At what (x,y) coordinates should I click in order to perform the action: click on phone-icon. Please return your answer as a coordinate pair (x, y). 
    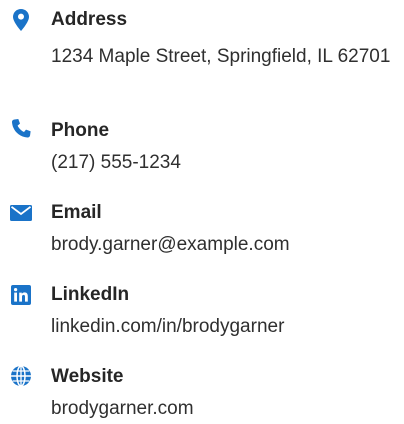
    Looking at the image, I should click on (21, 131).